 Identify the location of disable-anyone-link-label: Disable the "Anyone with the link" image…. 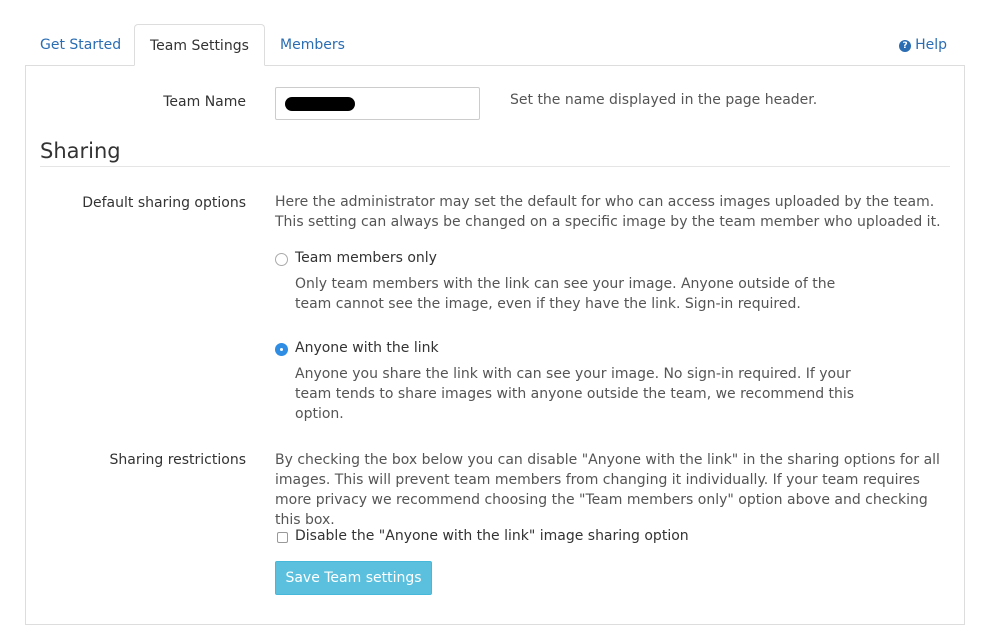
(492, 536).